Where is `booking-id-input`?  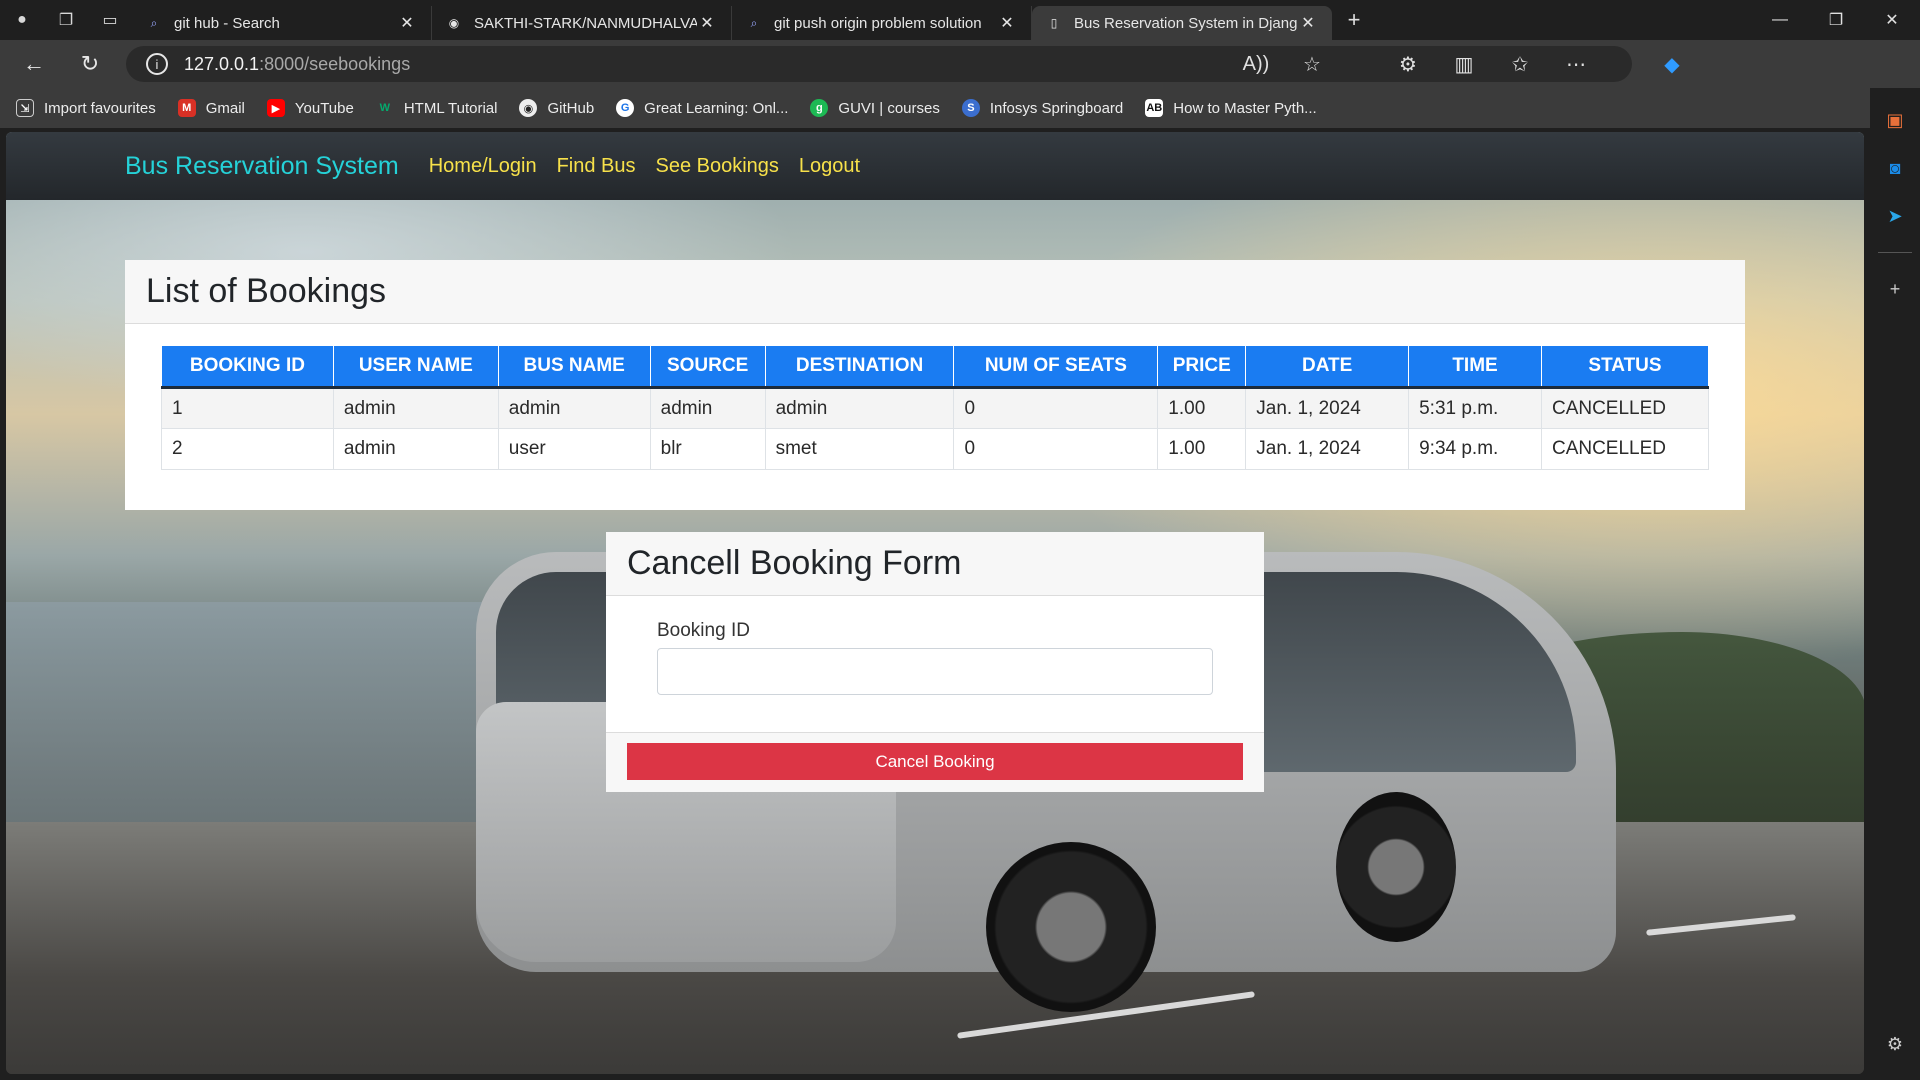 booking-id-input is located at coordinates (935, 671).